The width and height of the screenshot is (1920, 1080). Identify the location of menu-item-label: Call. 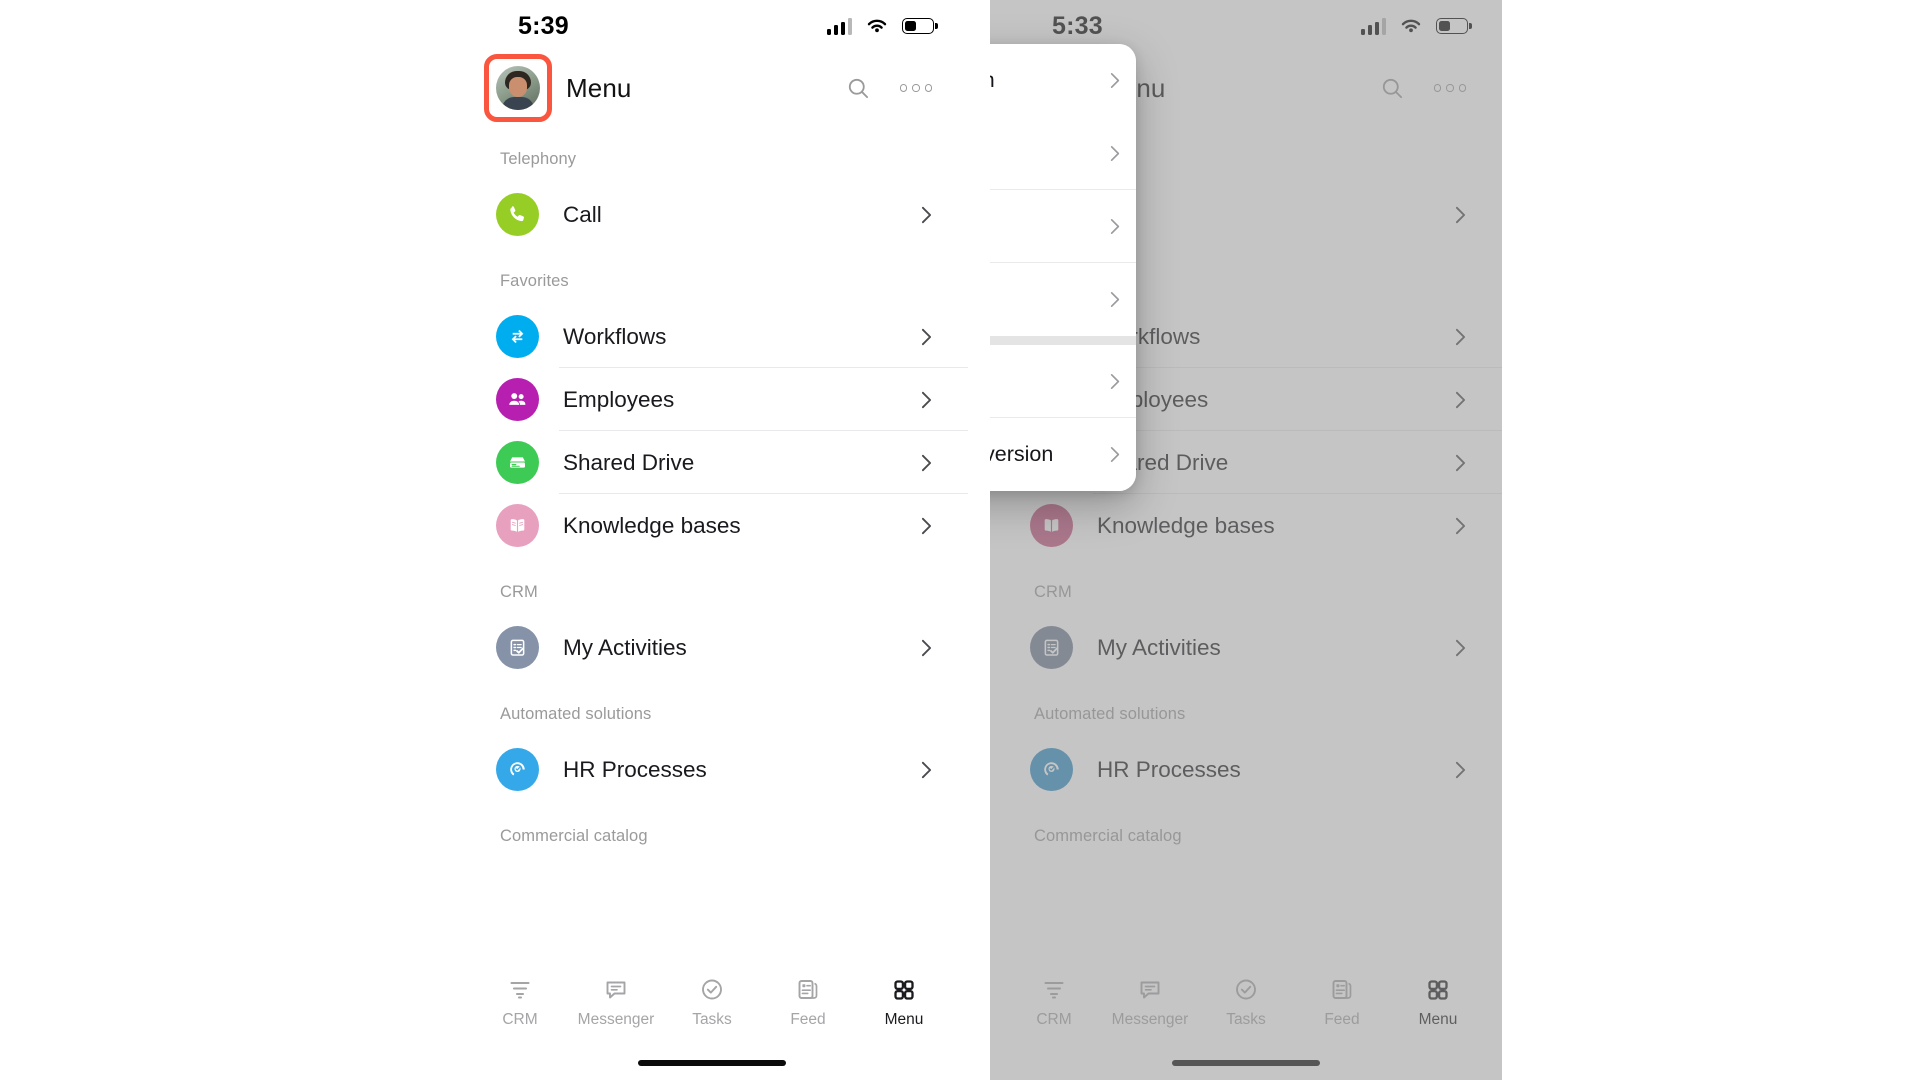
(582, 214).